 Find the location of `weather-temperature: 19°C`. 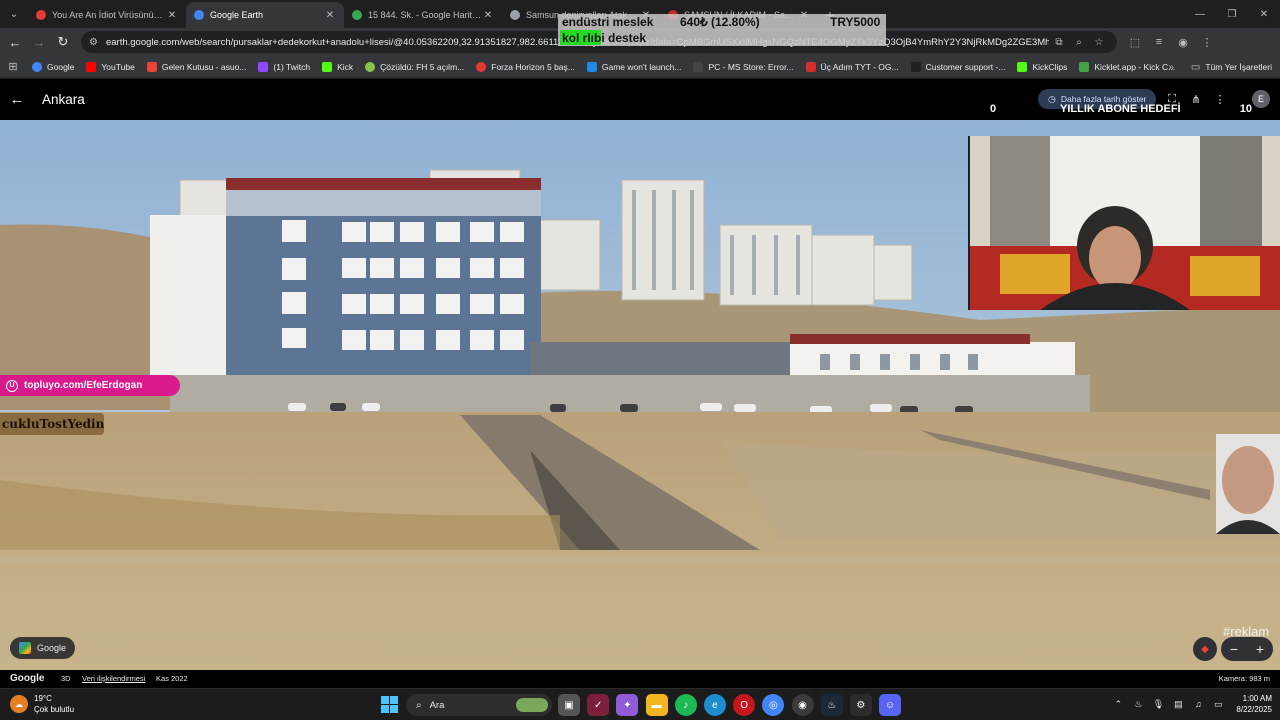

weather-temperature: 19°C is located at coordinates (43, 698).